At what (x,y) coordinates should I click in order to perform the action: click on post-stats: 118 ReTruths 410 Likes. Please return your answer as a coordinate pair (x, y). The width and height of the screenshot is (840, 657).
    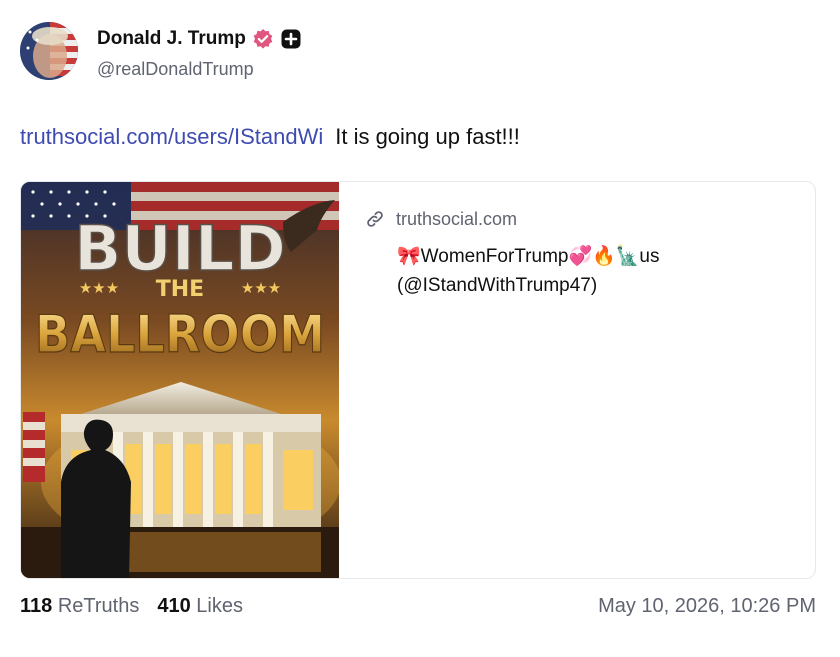
    Looking at the image, I should click on (131, 606).